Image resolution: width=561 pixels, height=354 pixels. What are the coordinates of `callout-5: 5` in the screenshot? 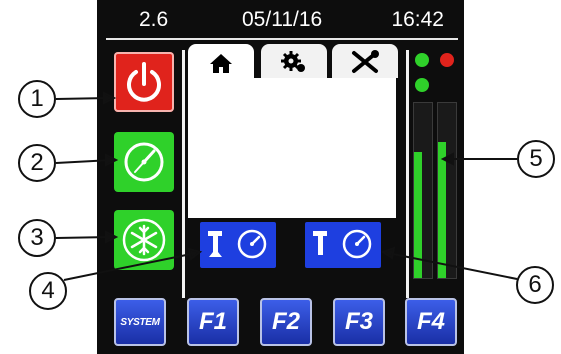 It's located at (536, 159).